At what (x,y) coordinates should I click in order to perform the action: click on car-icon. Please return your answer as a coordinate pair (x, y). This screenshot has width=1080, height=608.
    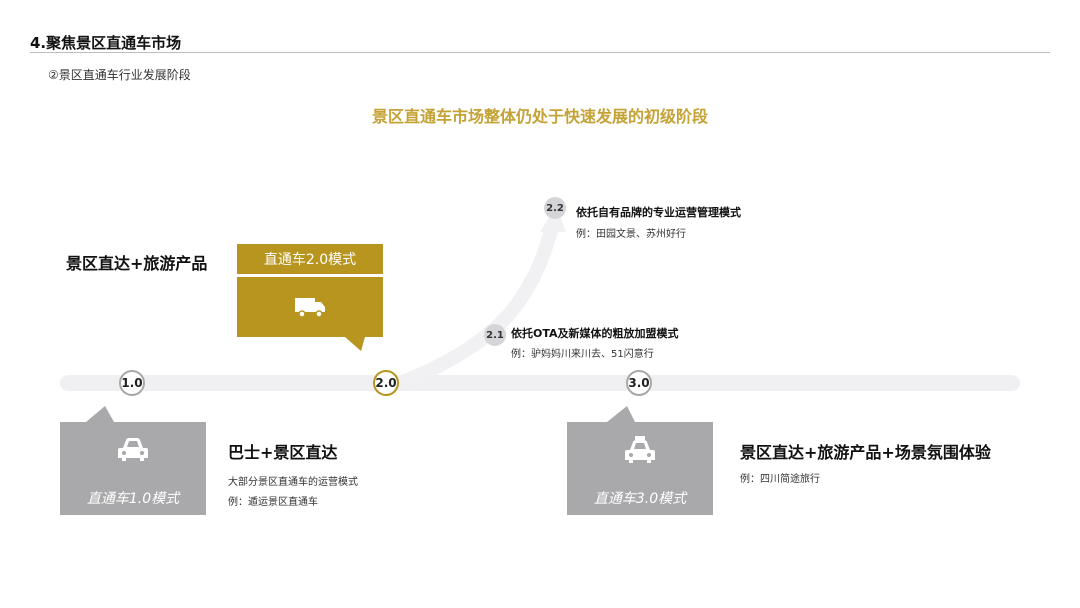
    Looking at the image, I should click on (133, 449).